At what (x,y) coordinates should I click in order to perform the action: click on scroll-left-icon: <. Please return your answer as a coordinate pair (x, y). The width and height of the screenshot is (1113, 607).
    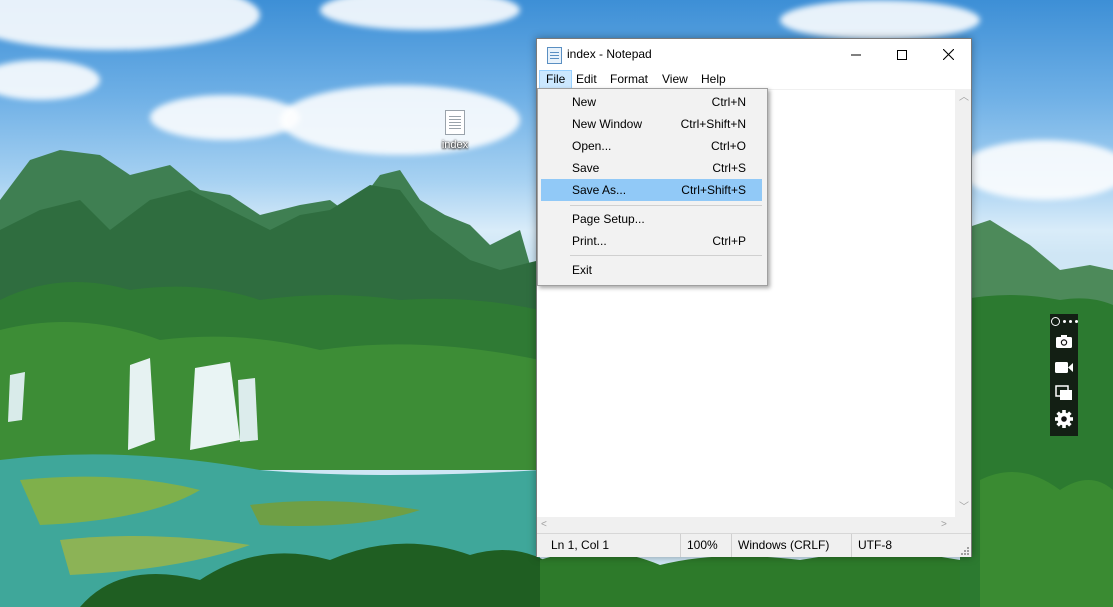
    Looking at the image, I should click on (544, 525).